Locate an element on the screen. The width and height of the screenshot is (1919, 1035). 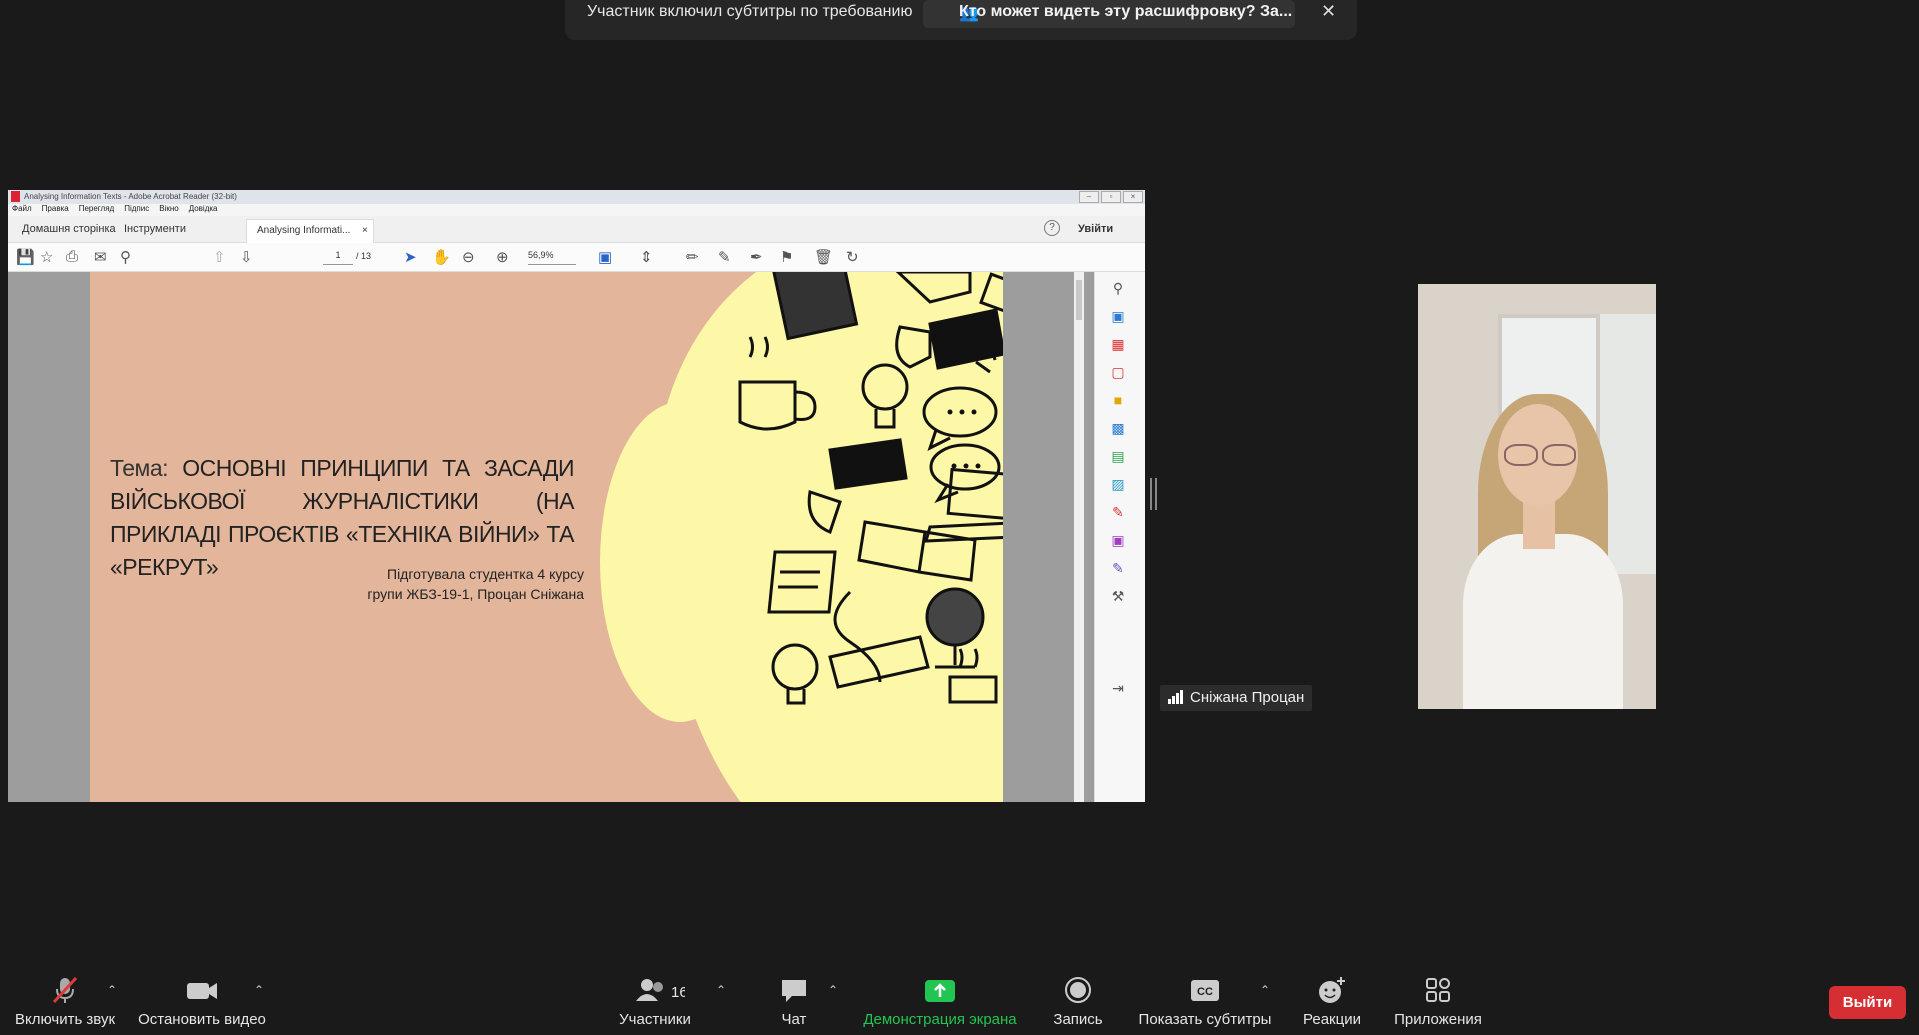
email-icon: ✉ is located at coordinates (100, 257).